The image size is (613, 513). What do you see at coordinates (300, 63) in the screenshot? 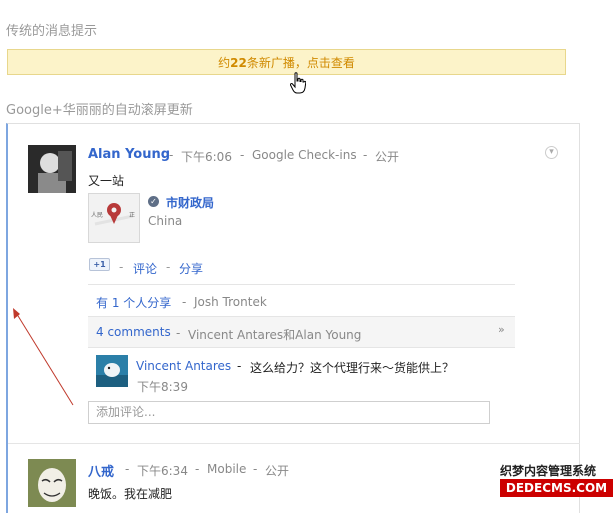
I see `notice-suffix: 条新广播，点击查看` at bounding box center [300, 63].